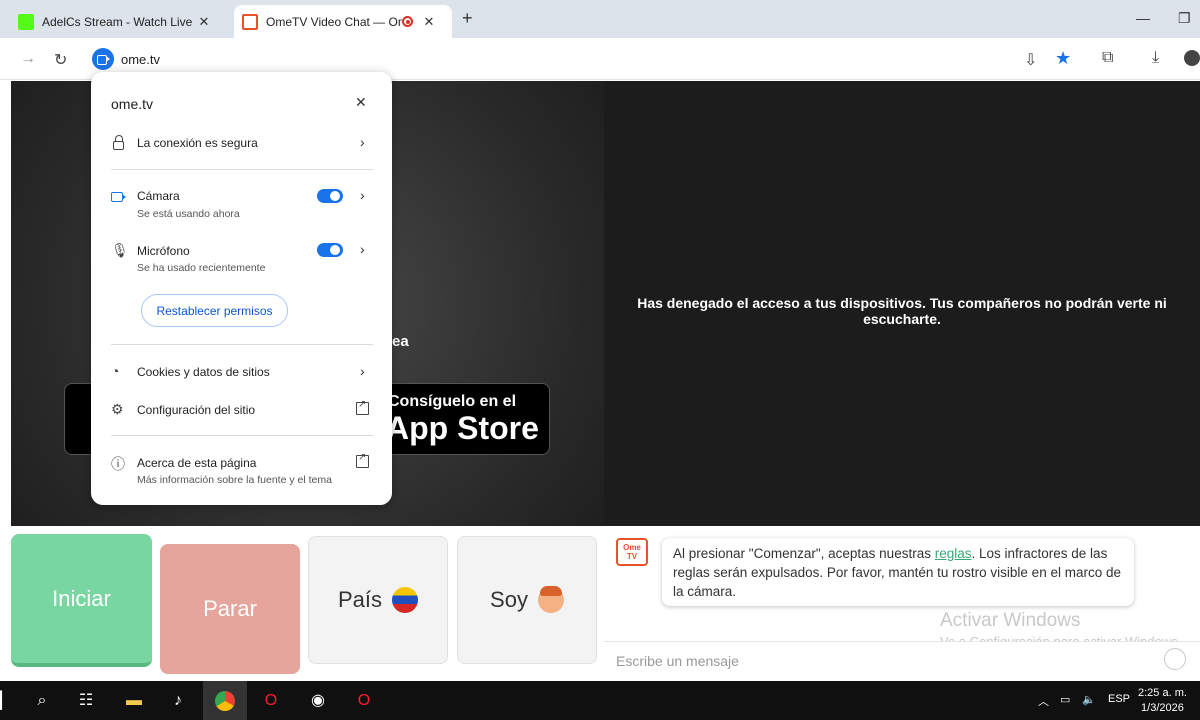  I want to click on cookies-label: Cookies y datos de sitios, so click(203, 372).